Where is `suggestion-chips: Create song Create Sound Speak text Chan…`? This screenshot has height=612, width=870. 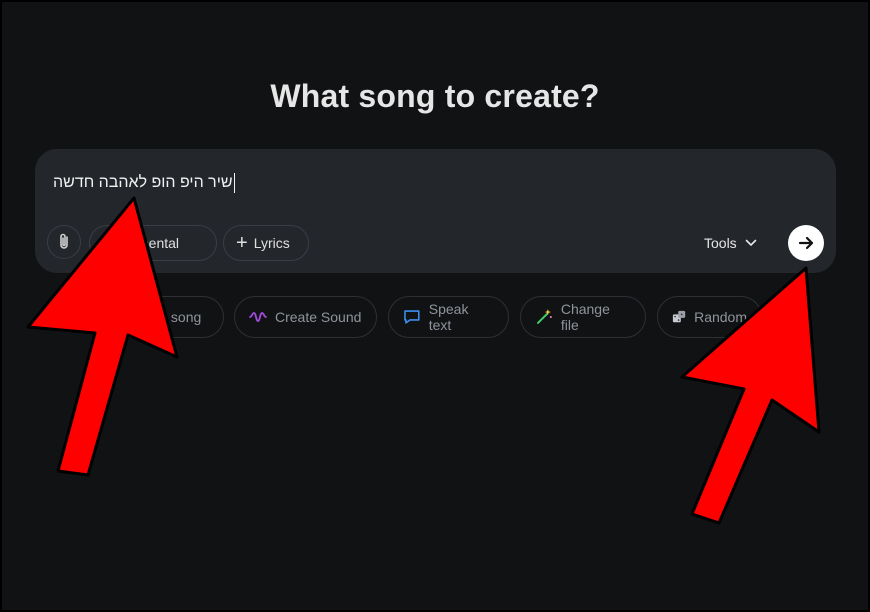 suggestion-chips: Create song Create Sound Speak text Chan… is located at coordinates (435, 318).